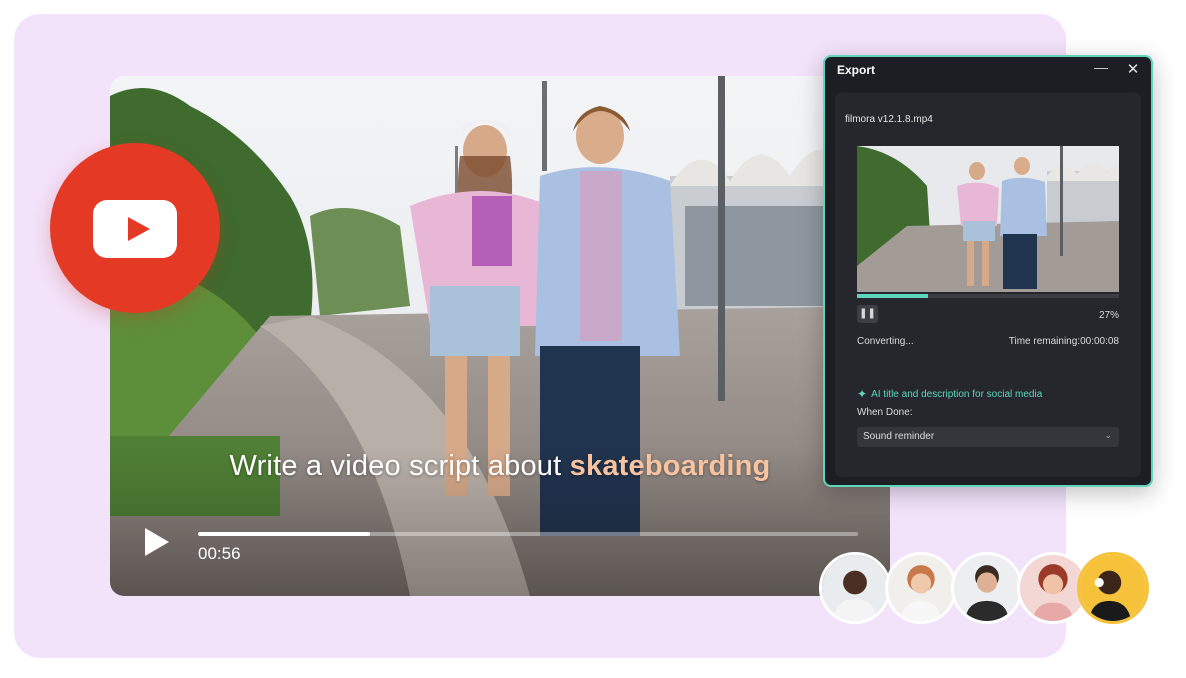  What do you see at coordinates (139, 229) in the screenshot?
I see `youtube-play-icon` at bounding box center [139, 229].